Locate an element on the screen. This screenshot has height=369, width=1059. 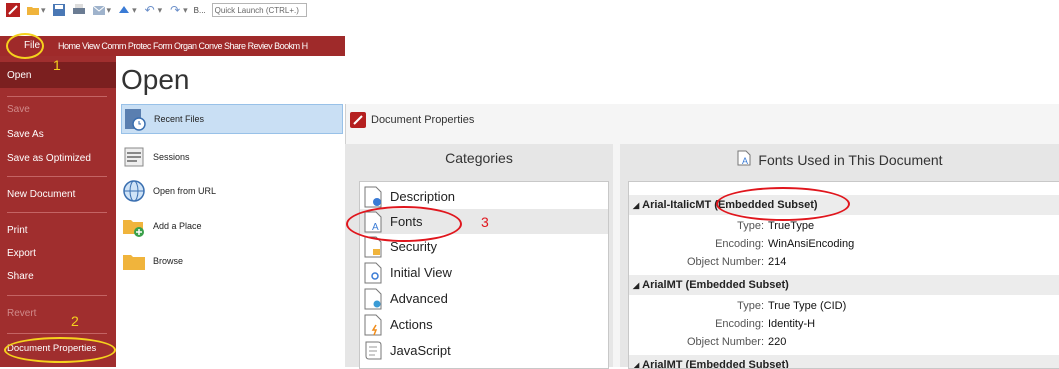
tab-share: Share is located at coordinates (235, 46).